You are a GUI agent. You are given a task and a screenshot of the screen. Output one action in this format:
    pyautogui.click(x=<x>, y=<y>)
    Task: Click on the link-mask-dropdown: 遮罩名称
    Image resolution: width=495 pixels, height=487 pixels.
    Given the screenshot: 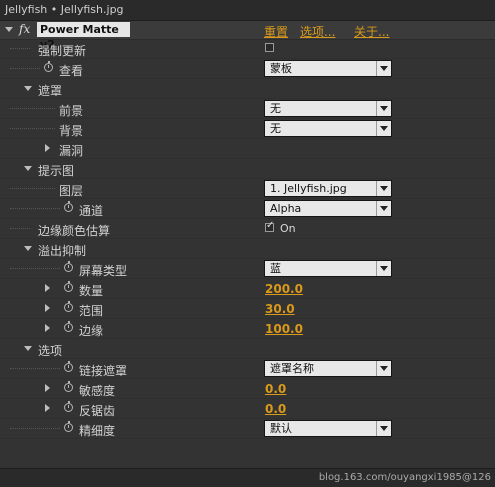 What is the action you would take?
    pyautogui.click(x=328, y=368)
    